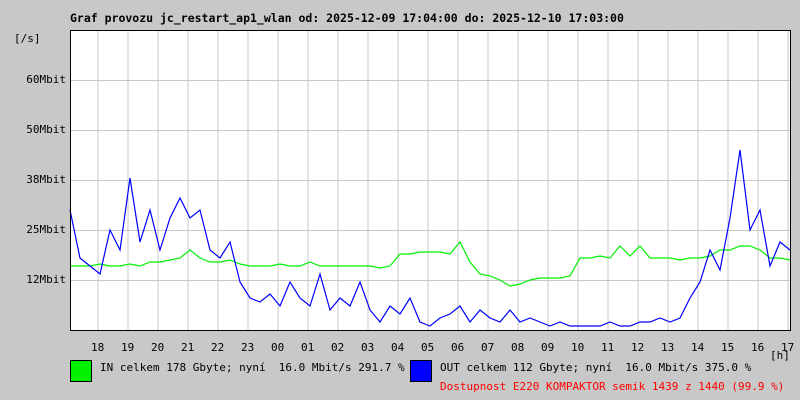  Describe the element at coordinates (638, 347) in the screenshot. I see `x-tick-label: 12` at that location.